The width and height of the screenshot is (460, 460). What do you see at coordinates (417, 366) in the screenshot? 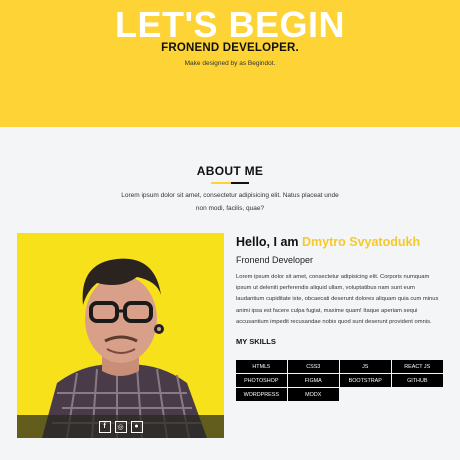
I see `skill-badge: REACT JS` at bounding box center [417, 366].